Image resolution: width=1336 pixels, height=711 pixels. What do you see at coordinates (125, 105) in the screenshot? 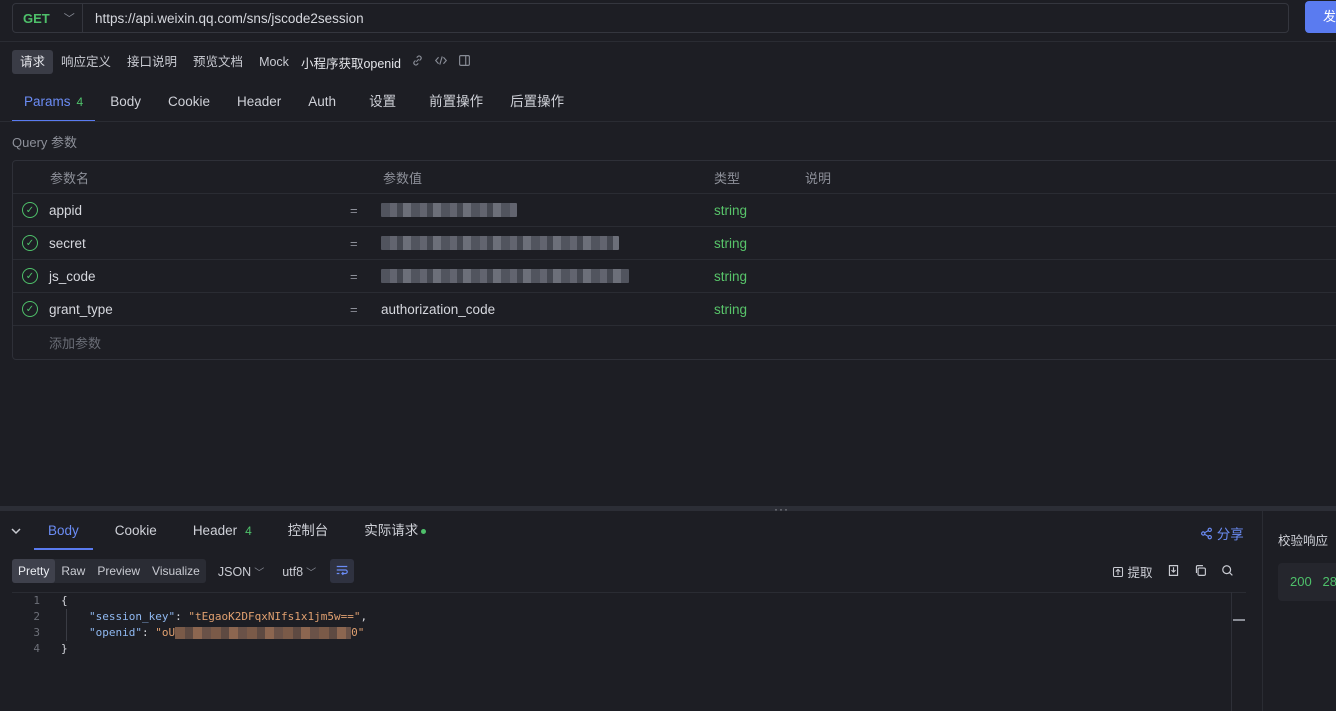
I see `tab-body: Body` at bounding box center [125, 105].